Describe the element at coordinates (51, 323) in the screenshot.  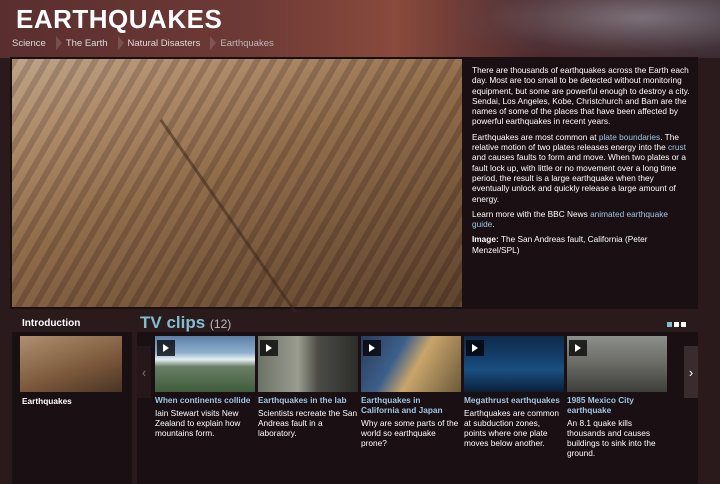
I see `intro-heading: Introduction` at that location.